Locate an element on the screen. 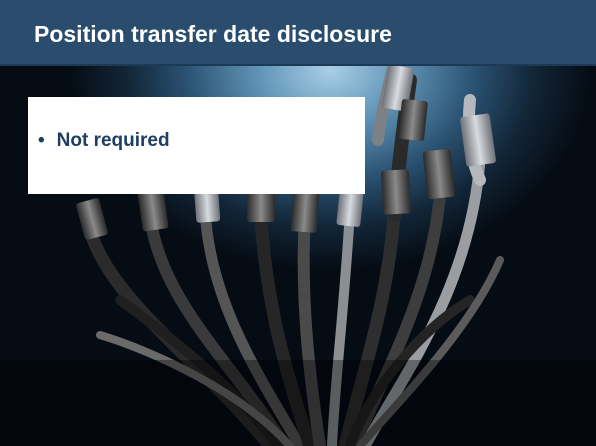 The width and height of the screenshot is (596, 446). title-bar: Position transfer date disclosure is located at coordinates (298, 33).